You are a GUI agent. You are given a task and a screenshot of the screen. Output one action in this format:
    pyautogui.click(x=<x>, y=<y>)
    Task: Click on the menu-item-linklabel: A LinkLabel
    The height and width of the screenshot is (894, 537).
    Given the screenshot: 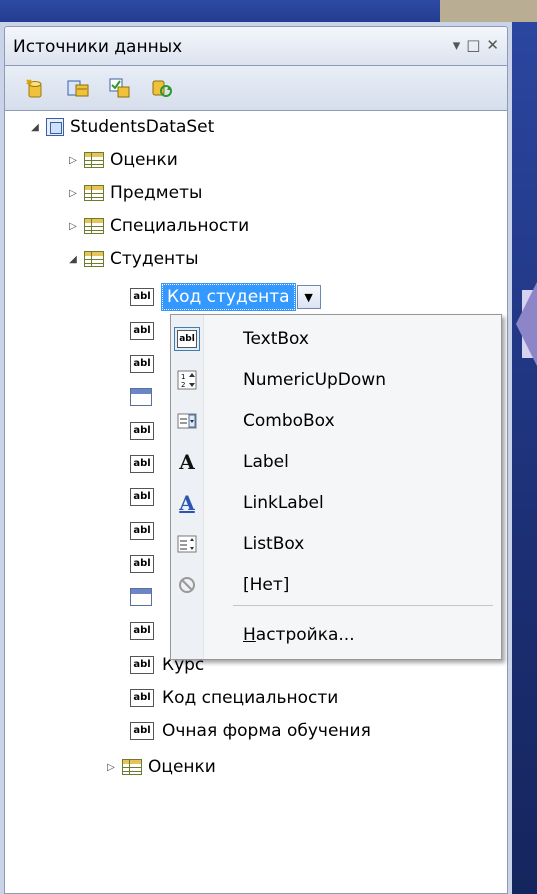 What is the action you would take?
    pyautogui.click(x=336, y=503)
    